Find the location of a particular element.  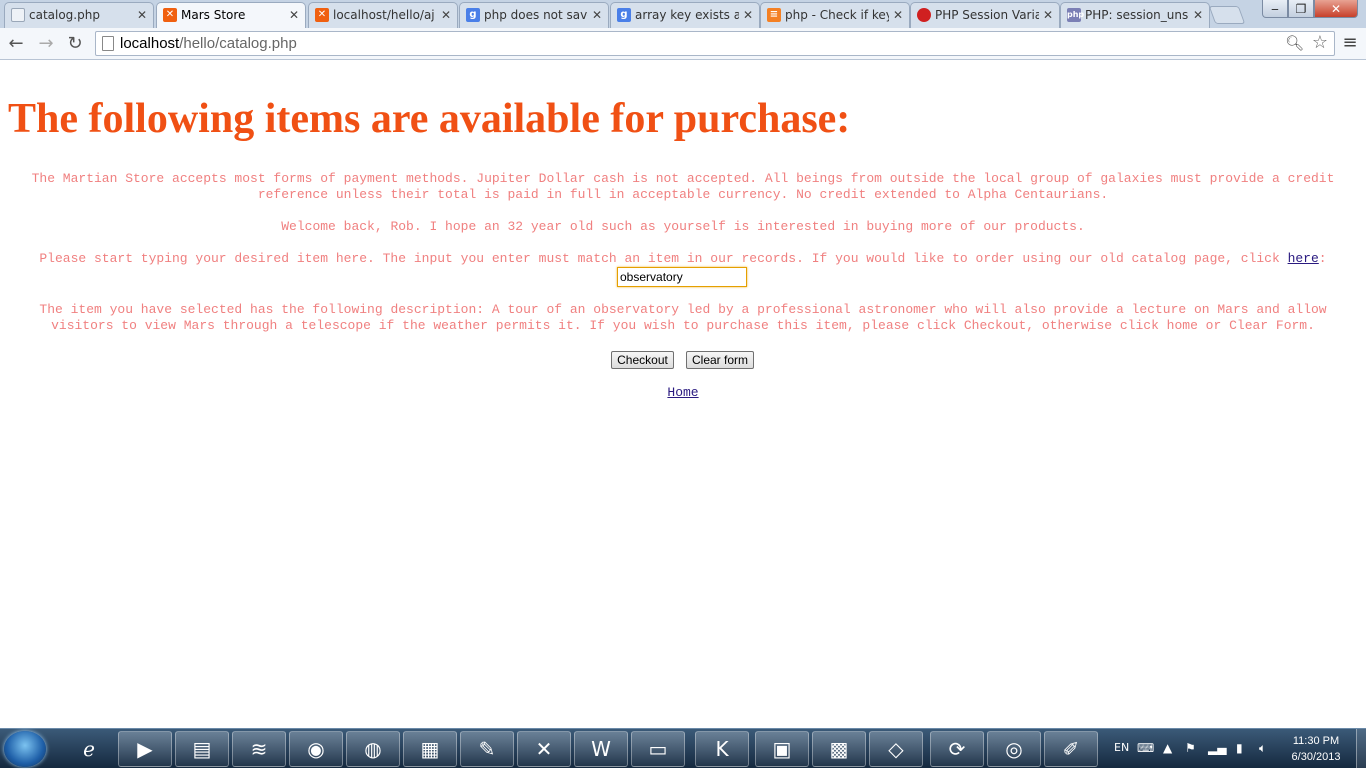

tab-mars-store: ✕ Mars Store ✕ is located at coordinates (231, 15).